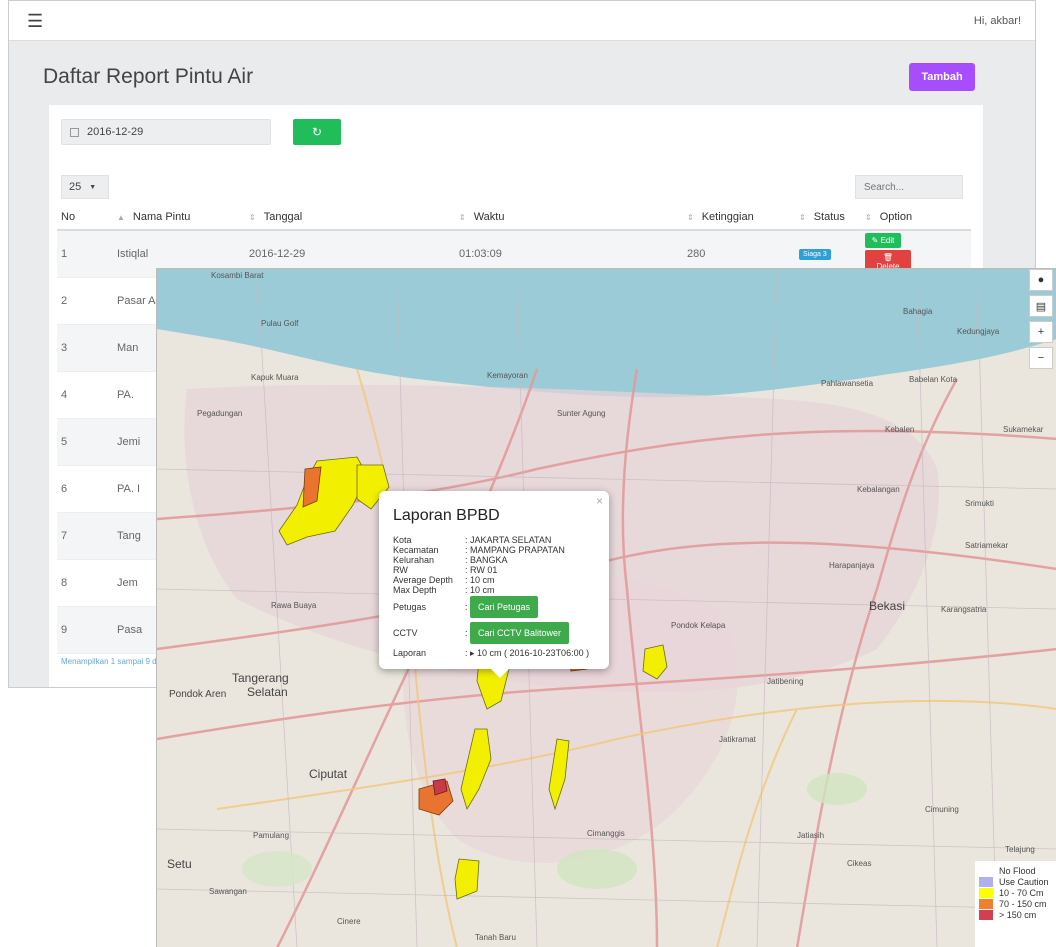 The width and height of the screenshot is (1056, 947). What do you see at coordinates (166, 132) in the screenshot?
I see `date-filter-field: 2016-12-29` at bounding box center [166, 132].